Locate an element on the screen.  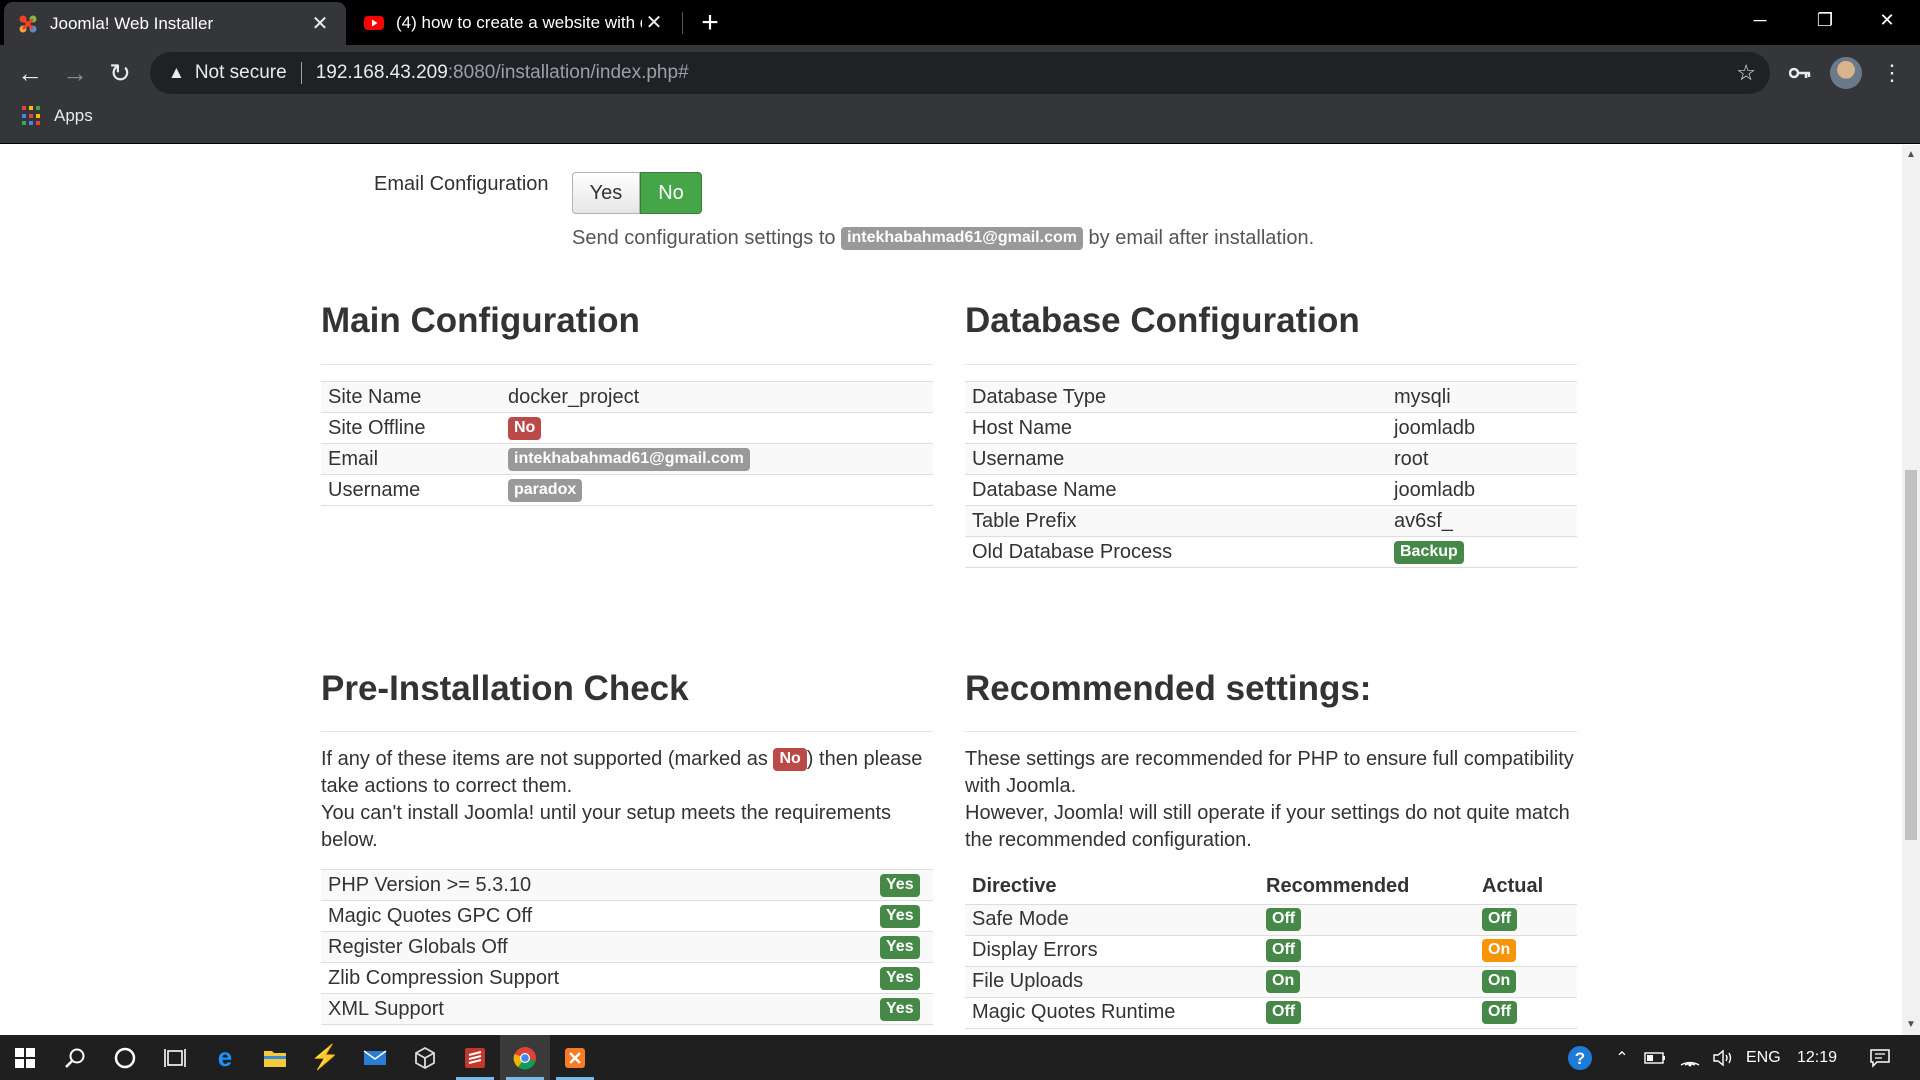
volume-icon is located at coordinates (1723, 1057).